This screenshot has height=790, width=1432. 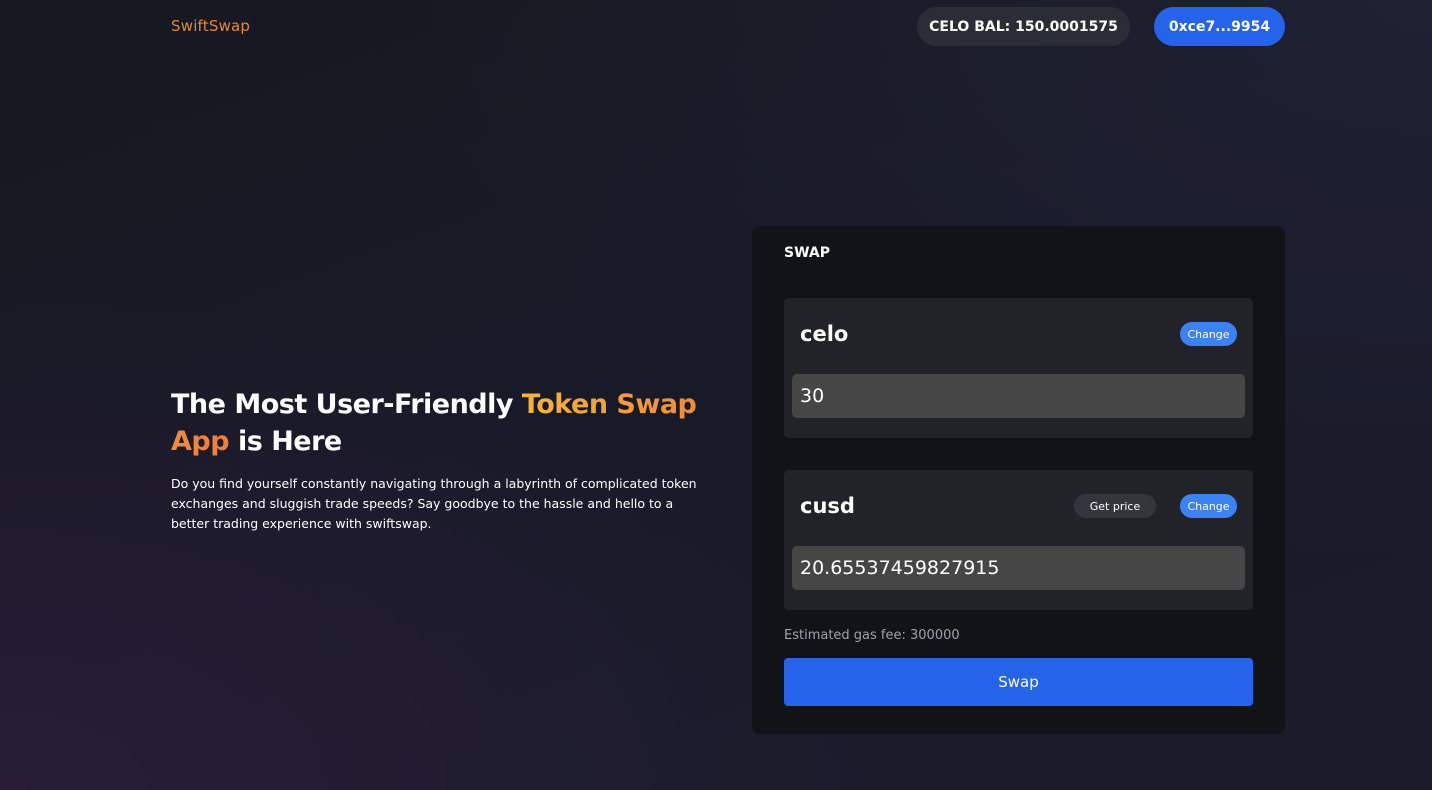 I want to click on estimated-gas-fee: Estimated gas fee: 300000, so click(x=872, y=635).